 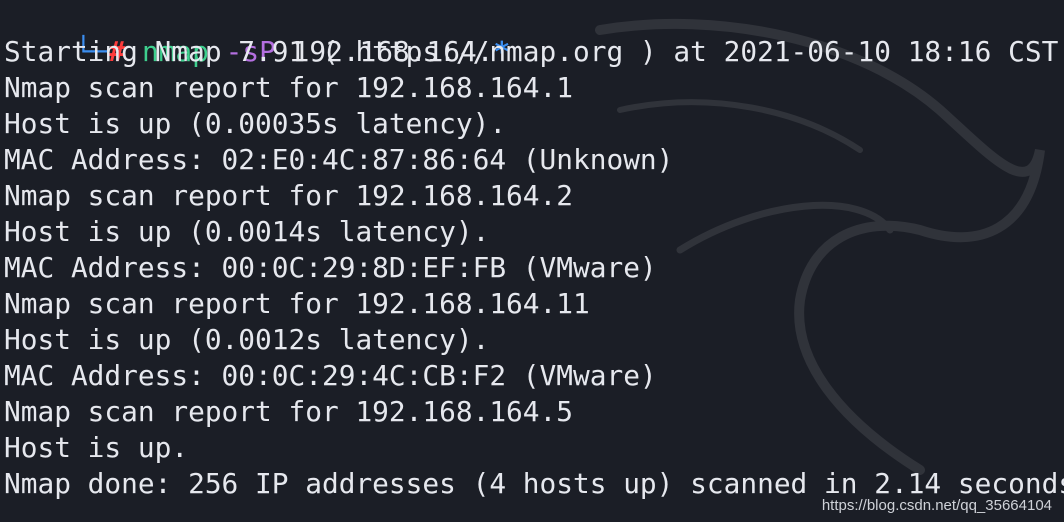 What do you see at coordinates (330, 375) in the screenshot?
I see `output-line: MAC Address: 00:0C:29:4C:CB:F2 (VMware)` at bounding box center [330, 375].